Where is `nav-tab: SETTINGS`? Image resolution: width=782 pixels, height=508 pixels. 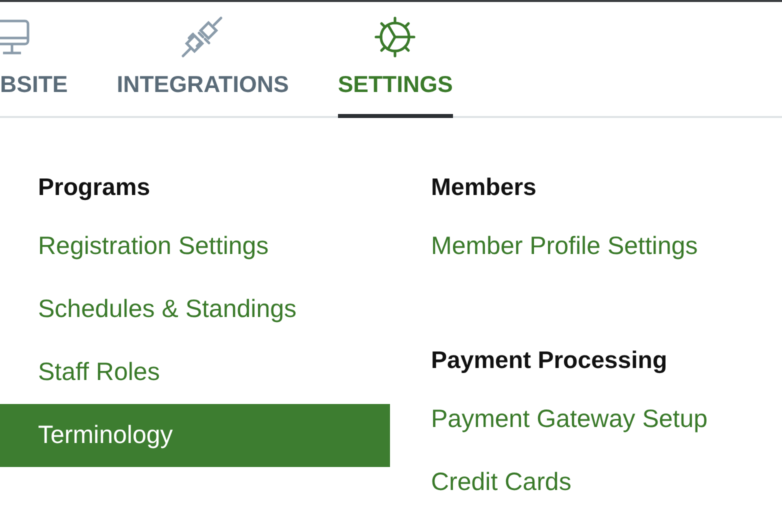 nav-tab: SETTINGS is located at coordinates (395, 84).